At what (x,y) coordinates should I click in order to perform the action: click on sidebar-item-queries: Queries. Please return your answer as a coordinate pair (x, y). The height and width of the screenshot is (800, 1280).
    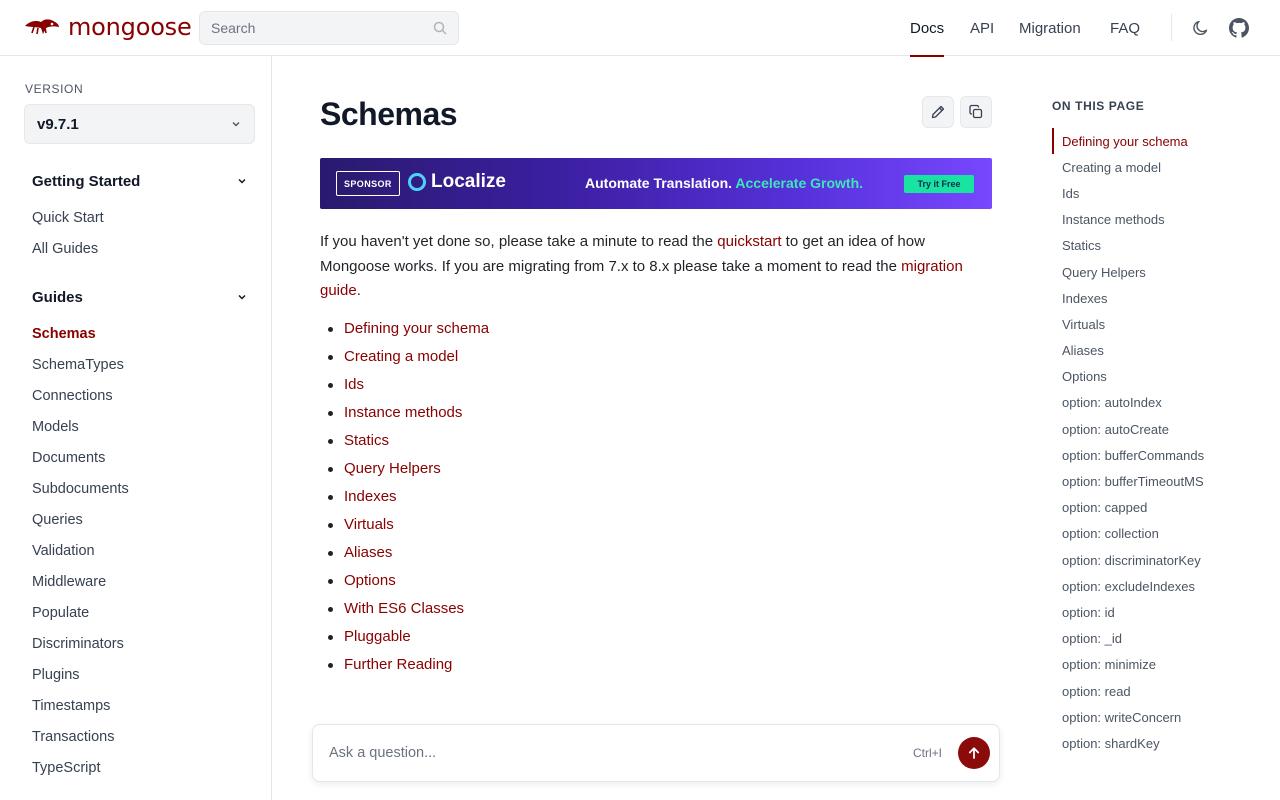
    Looking at the image, I should click on (57, 520).